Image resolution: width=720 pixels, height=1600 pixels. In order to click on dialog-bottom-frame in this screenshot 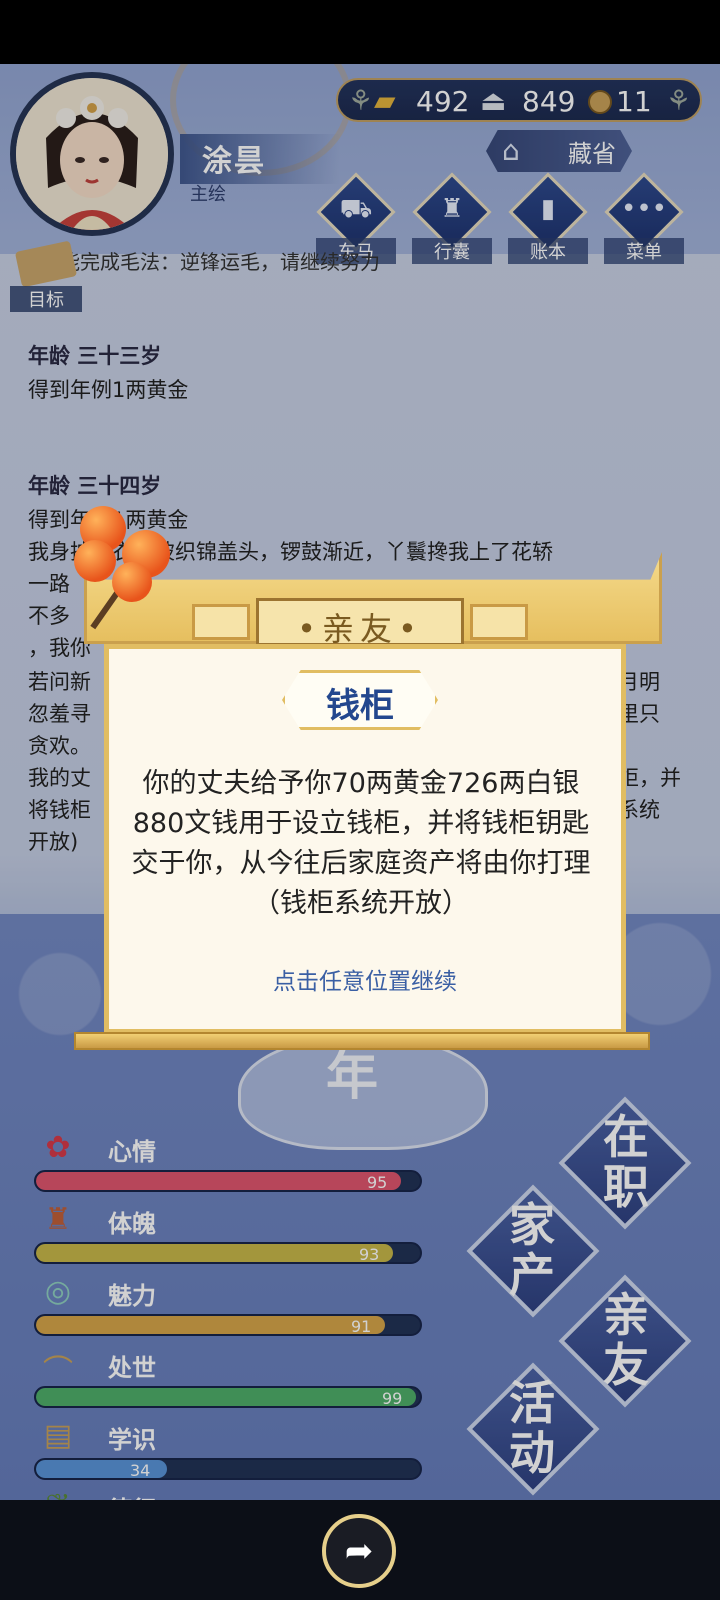, I will do `click(362, 1041)`.